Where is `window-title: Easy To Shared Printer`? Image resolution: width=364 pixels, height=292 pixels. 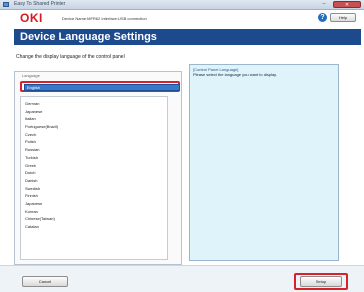 window-title: Easy To Shared Printer is located at coordinates (40, 4).